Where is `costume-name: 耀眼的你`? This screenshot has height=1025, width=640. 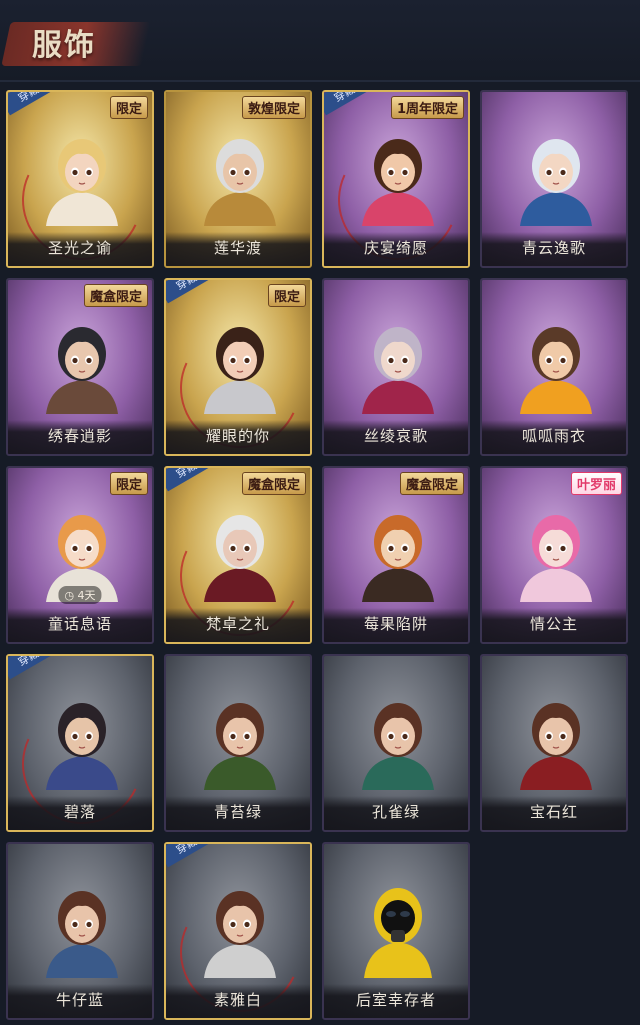
costume-name: 耀眼的你 is located at coordinates (237, 436).